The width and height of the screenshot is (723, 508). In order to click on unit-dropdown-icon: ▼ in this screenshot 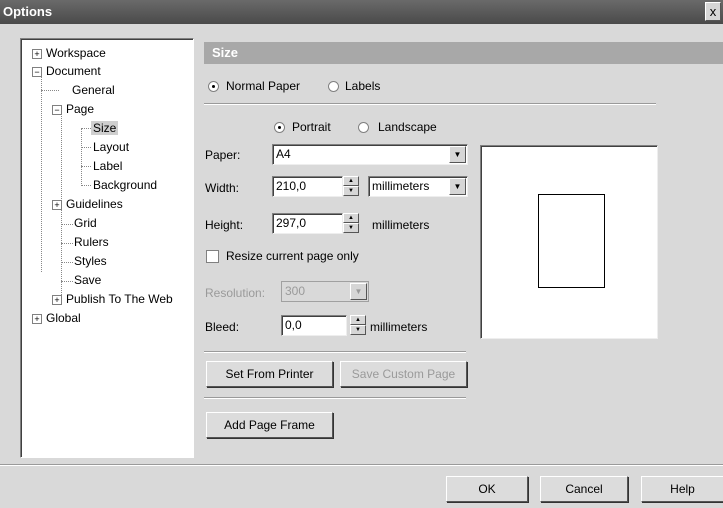, I will do `click(457, 186)`.